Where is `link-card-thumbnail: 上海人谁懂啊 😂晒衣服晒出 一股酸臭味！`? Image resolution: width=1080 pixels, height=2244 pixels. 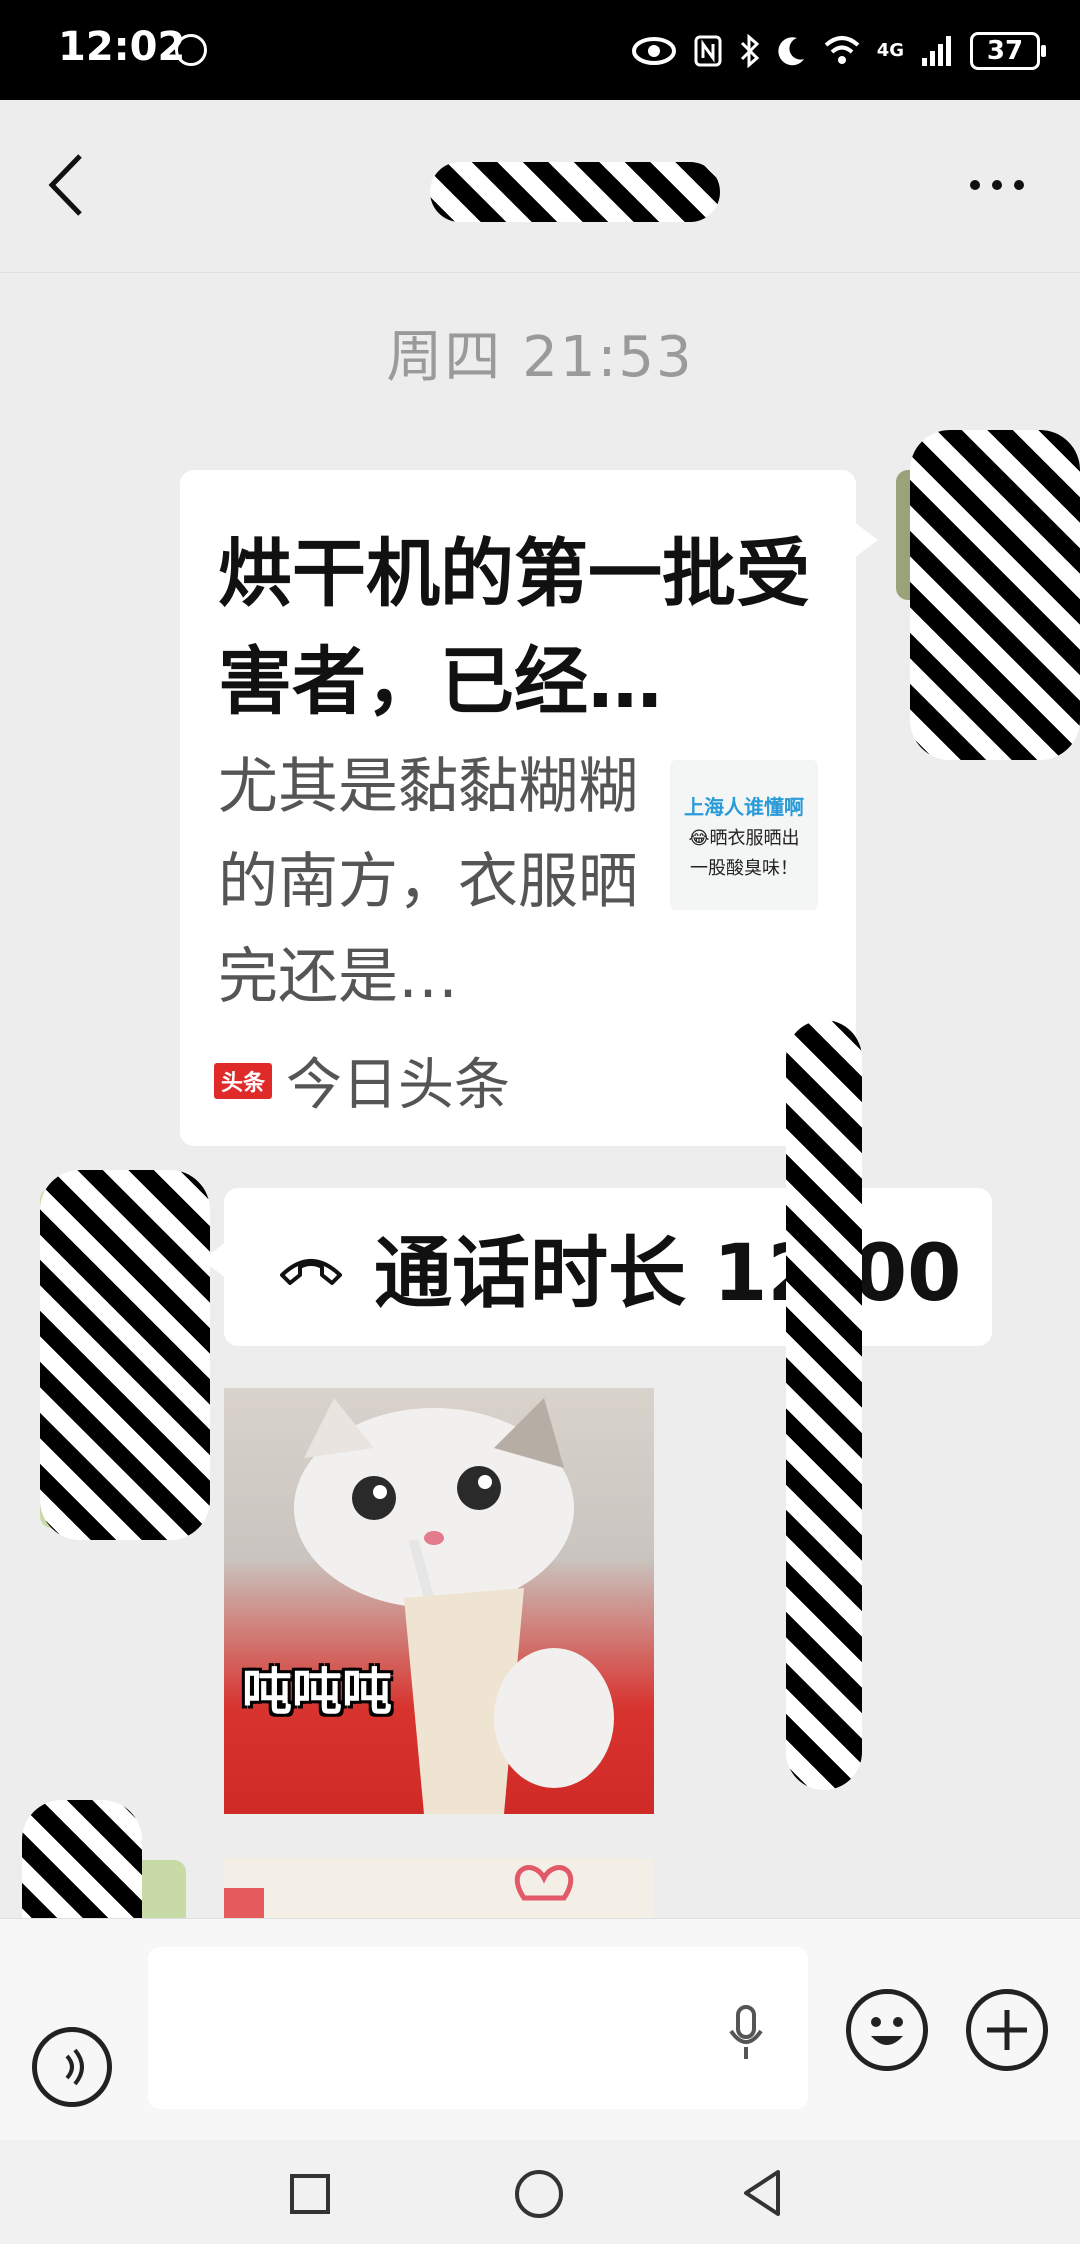 link-card-thumbnail: 上海人谁懂啊 😂晒衣服晒出 一股酸臭味！ is located at coordinates (744, 835).